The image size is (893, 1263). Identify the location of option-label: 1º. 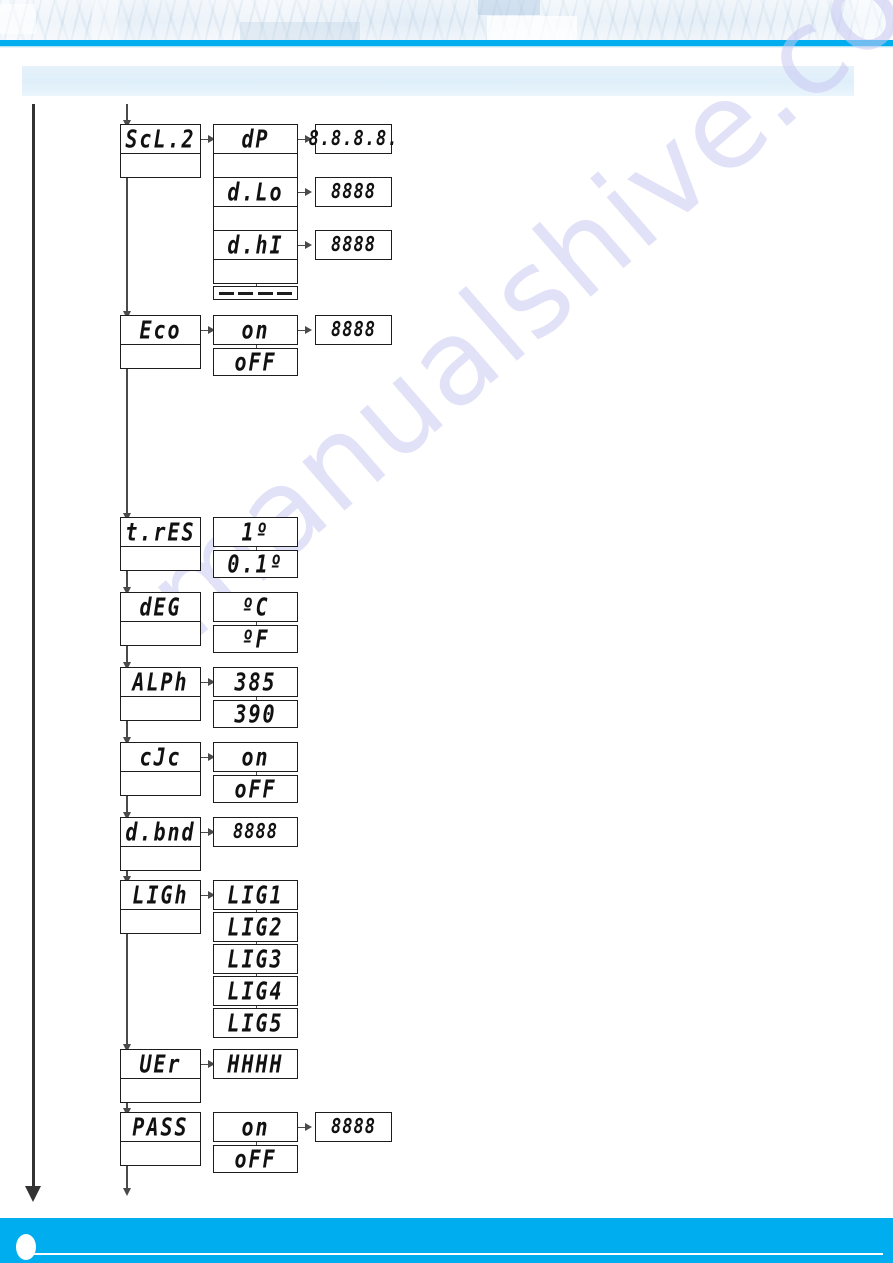
(255, 532).